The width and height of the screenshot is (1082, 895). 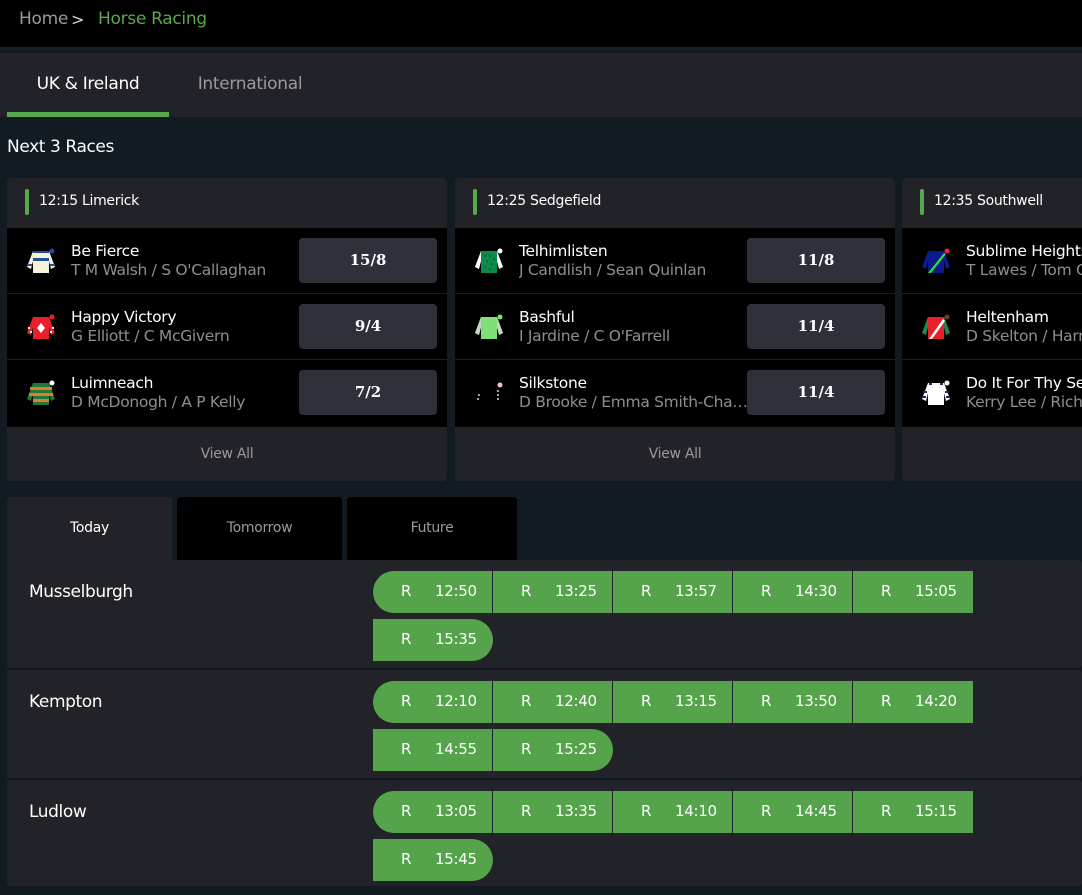 I want to click on race-time-button: R 14:45, so click(x=793, y=812).